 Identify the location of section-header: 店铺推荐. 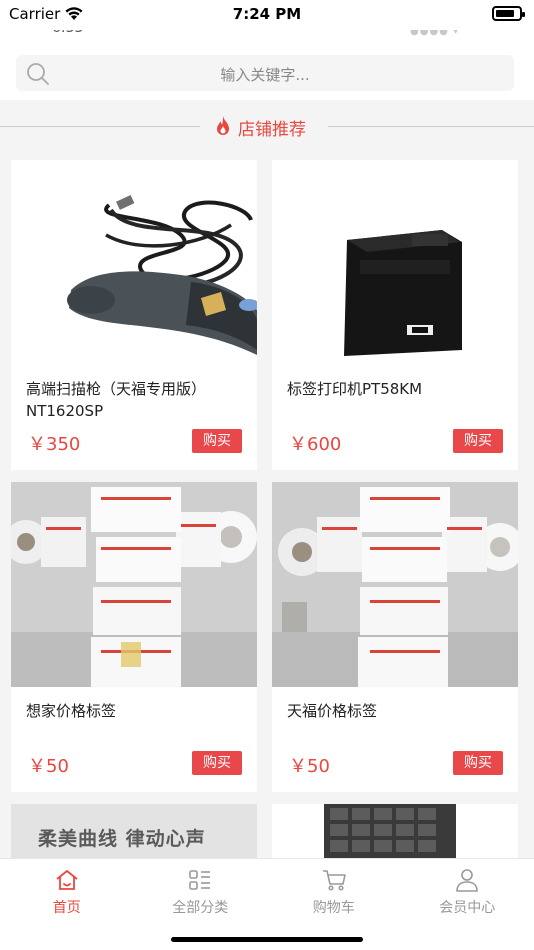
(267, 126).